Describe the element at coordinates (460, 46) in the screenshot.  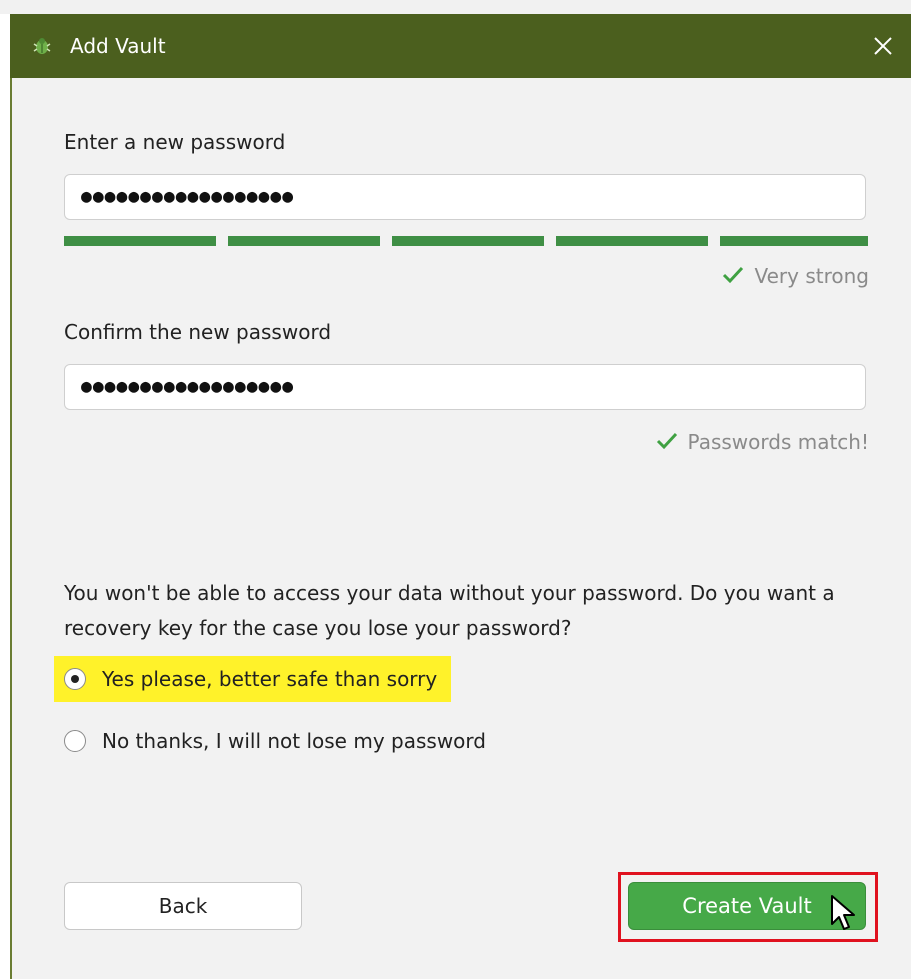
I see `title-bar: Add Vault` at that location.